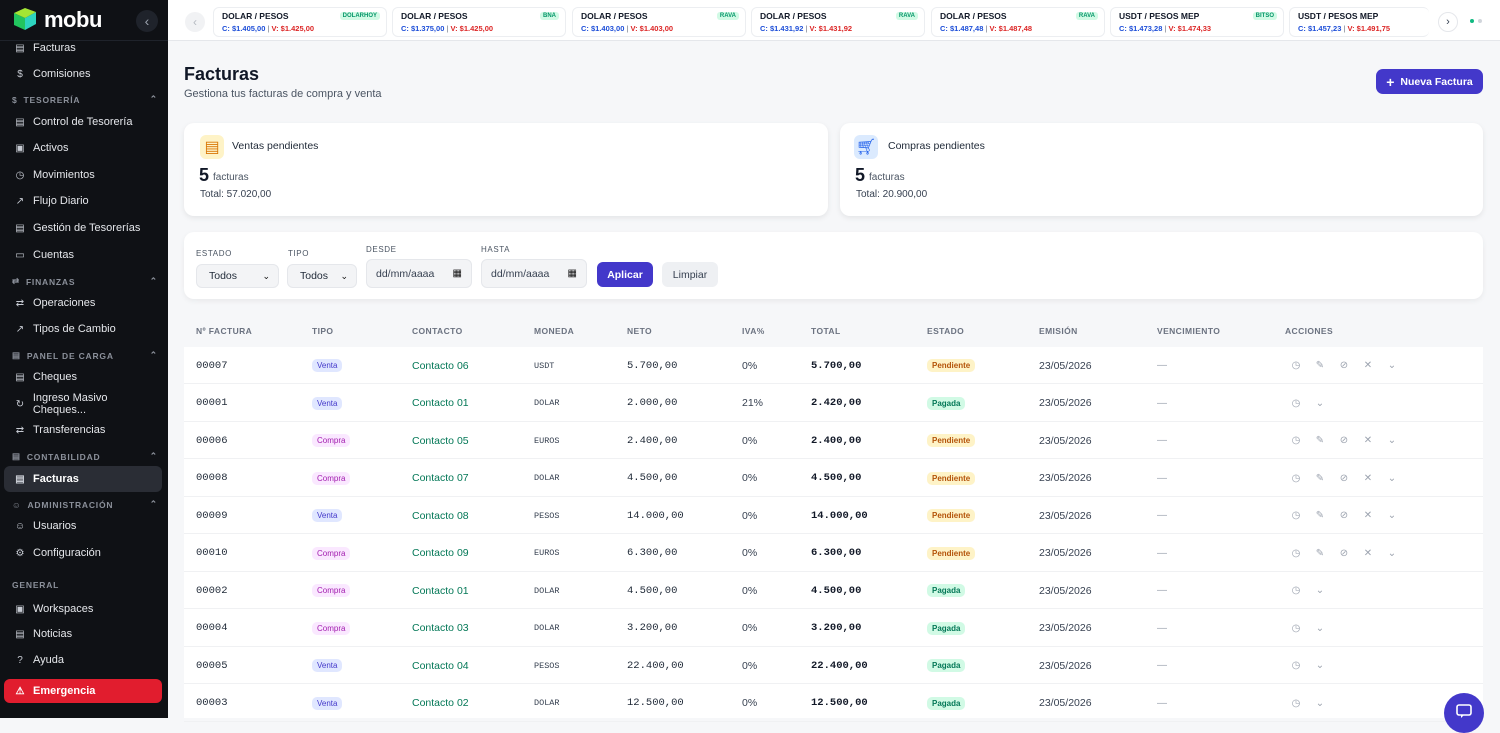 Image resolution: width=1500 pixels, height=733 pixels. I want to click on sidebar-item-usuarios: ☺ Usuarios, so click(83, 526).